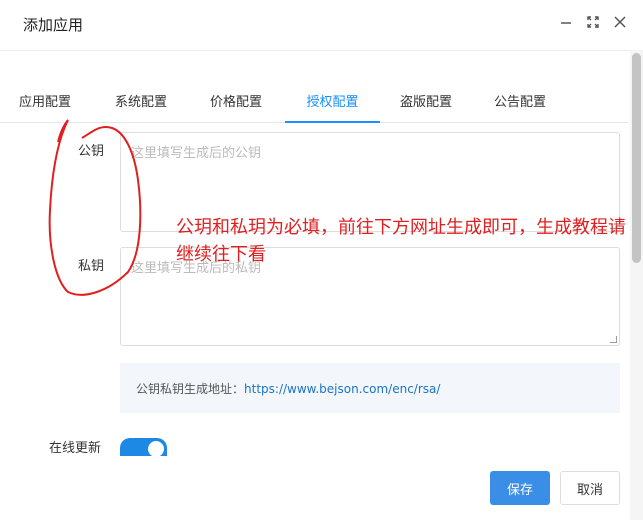 Image resolution: width=643 pixels, height=520 pixels. I want to click on tab-bar: 应用配置 系统配置 价格配置 授权配置 盗版配置 公告配置, so click(314, 104).